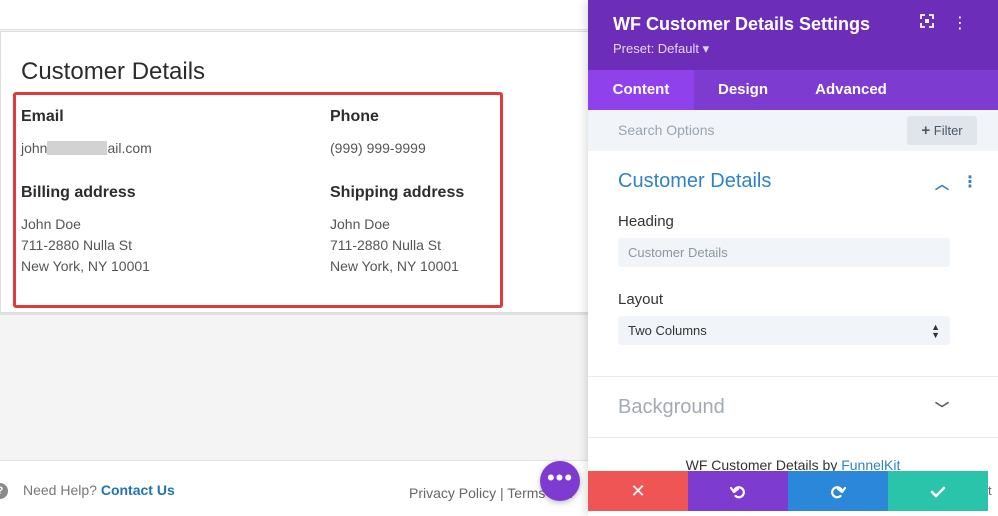 This screenshot has height=516, width=998. I want to click on more-options-button: •••, so click(560, 481).